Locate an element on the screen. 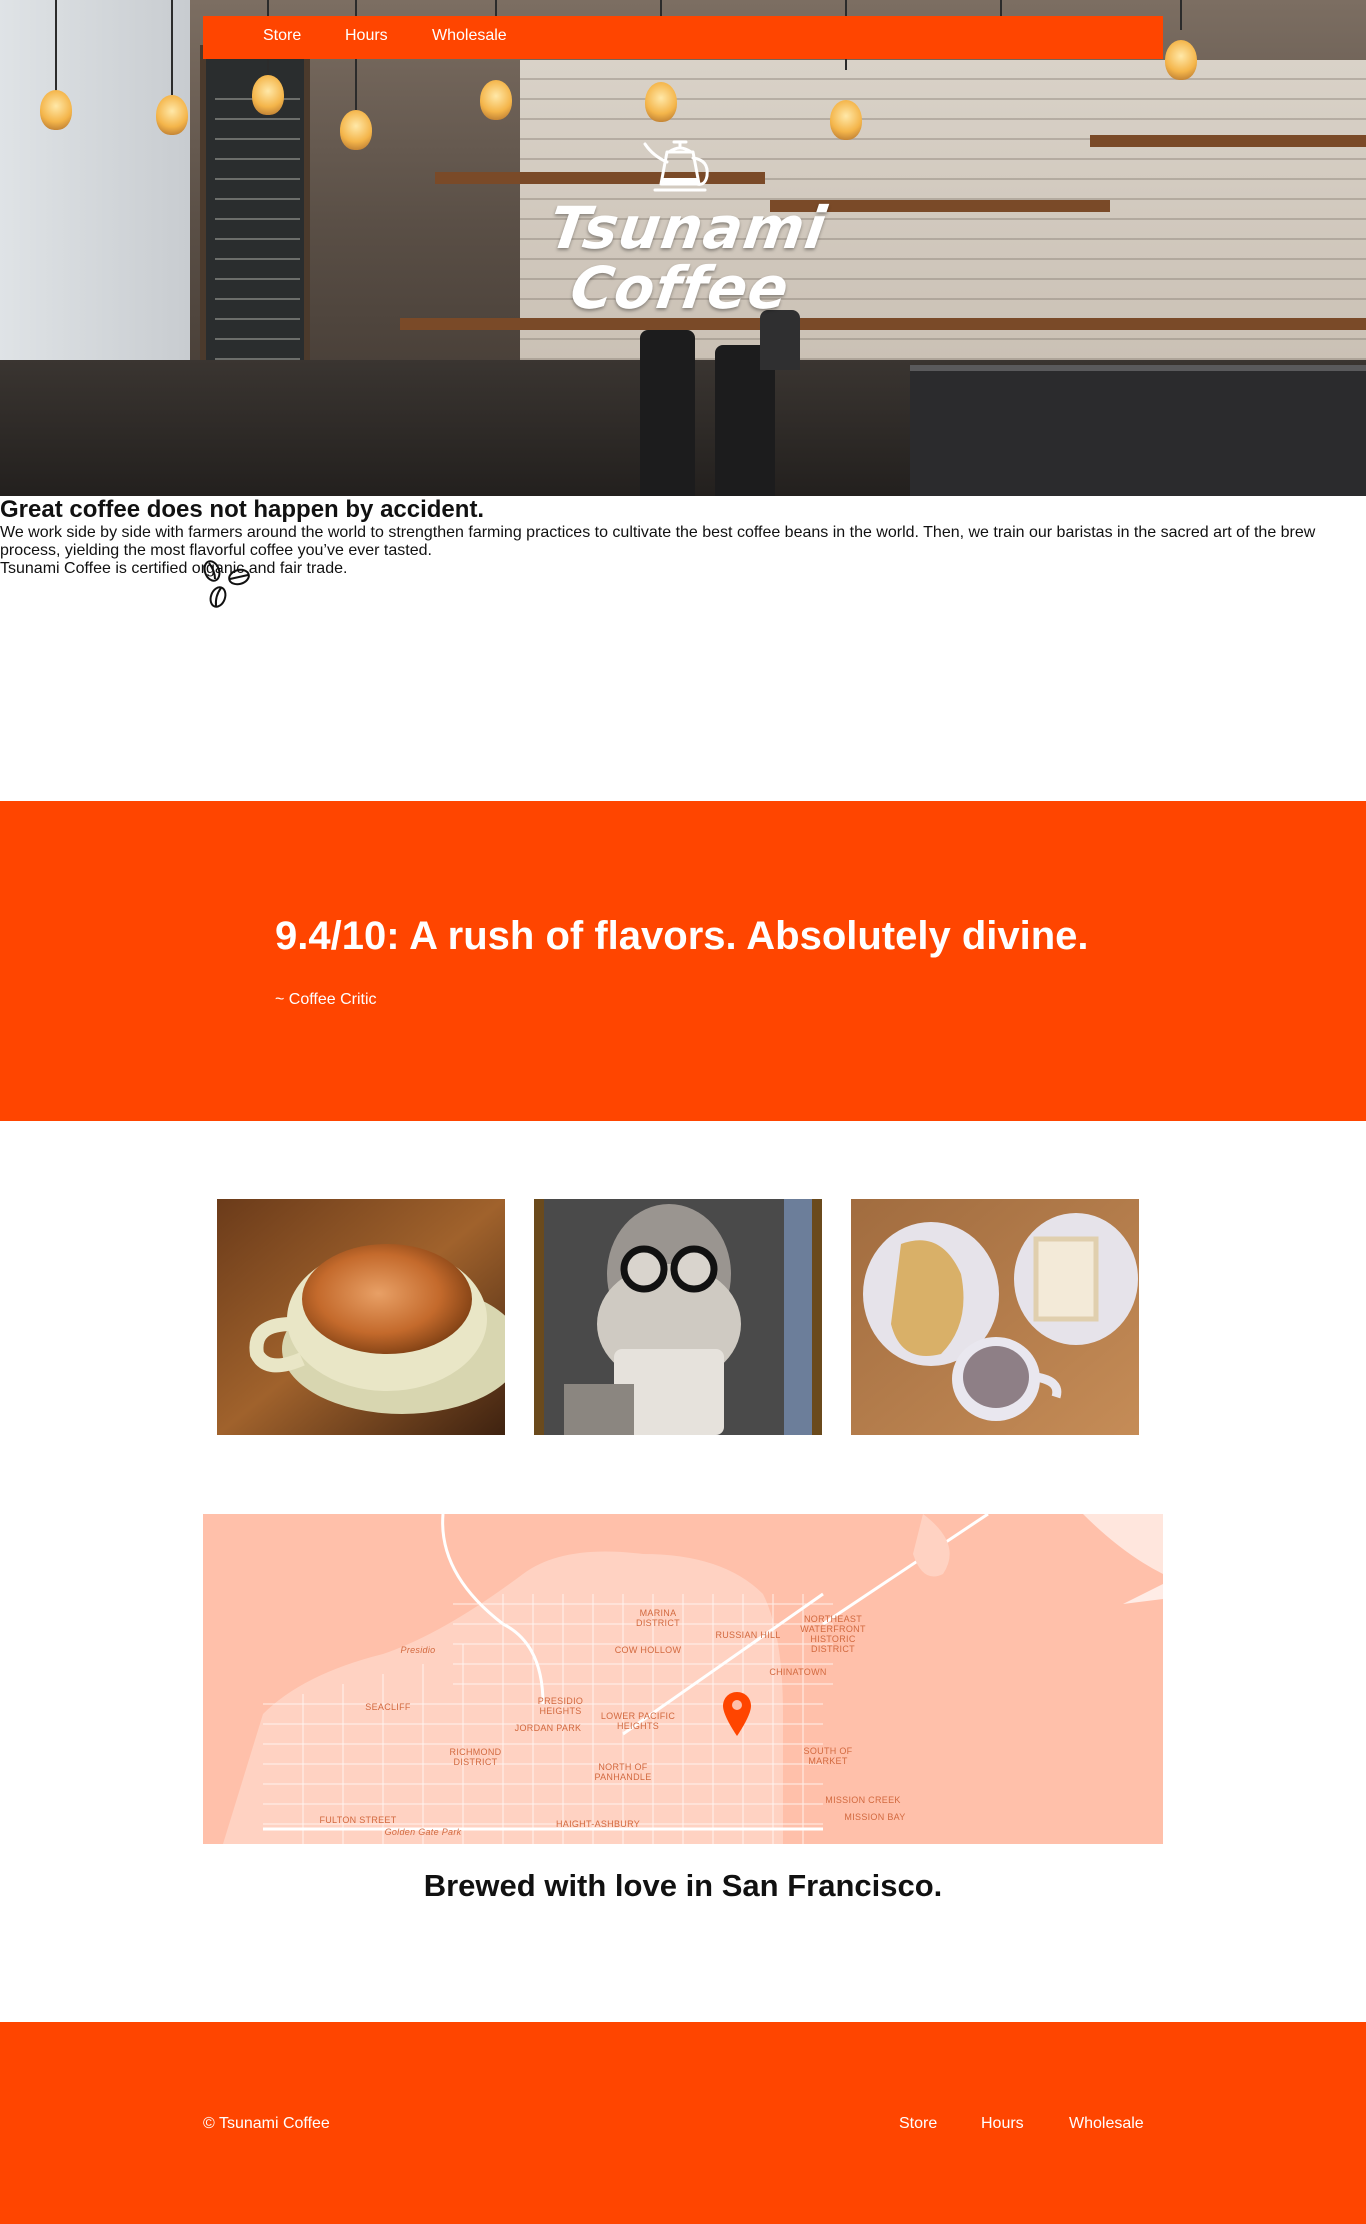  top-nav: Store Hours Wholesale is located at coordinates (683, 37).